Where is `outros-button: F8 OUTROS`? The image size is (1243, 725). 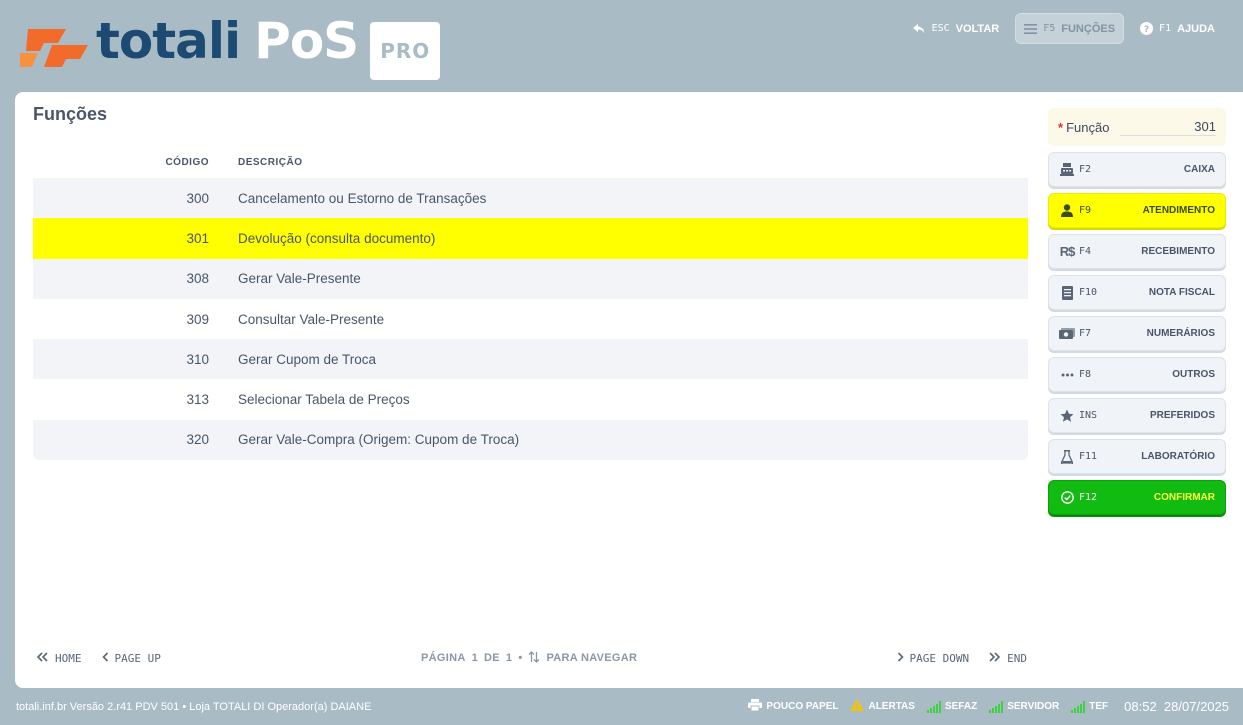
outros-button: F8 OUTROS is located at coordinates (1137, 374).